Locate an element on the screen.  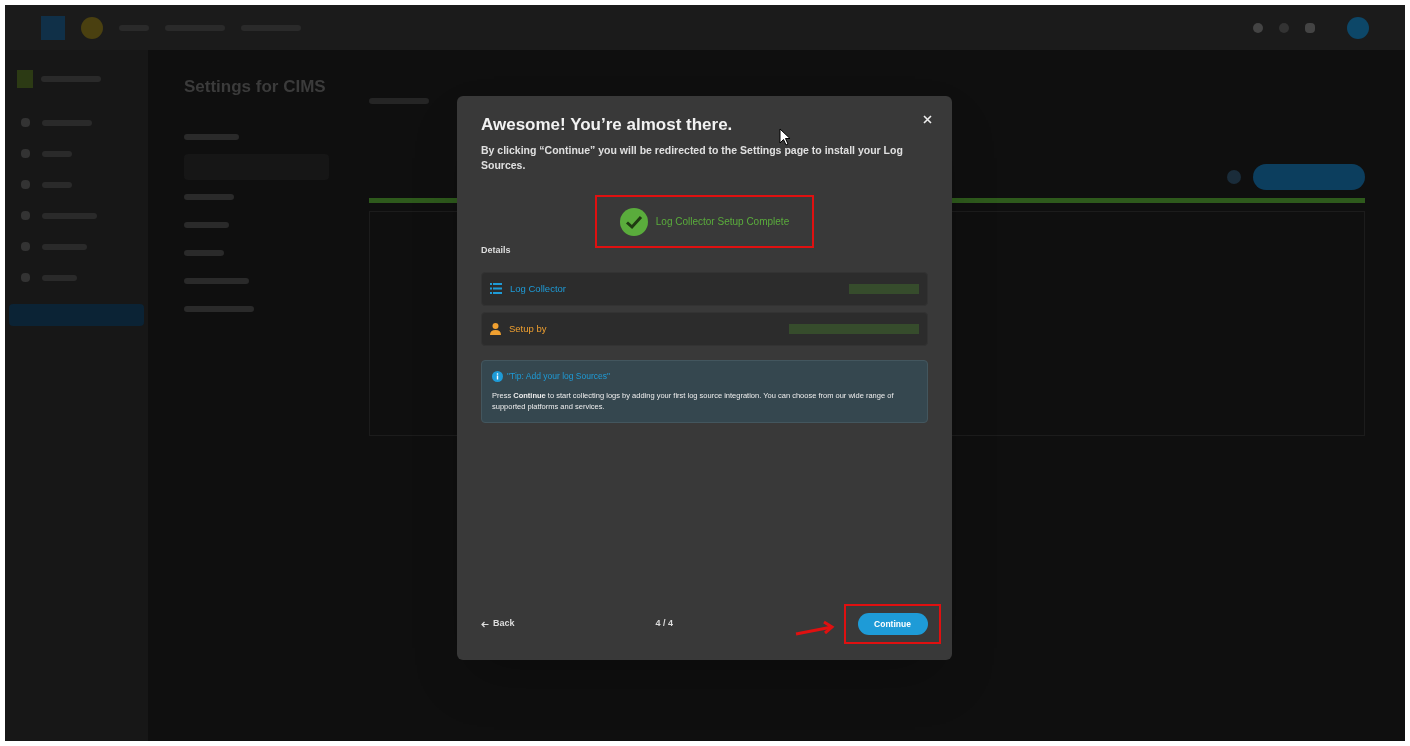
redacted-value is located at coordinates (884, 288).